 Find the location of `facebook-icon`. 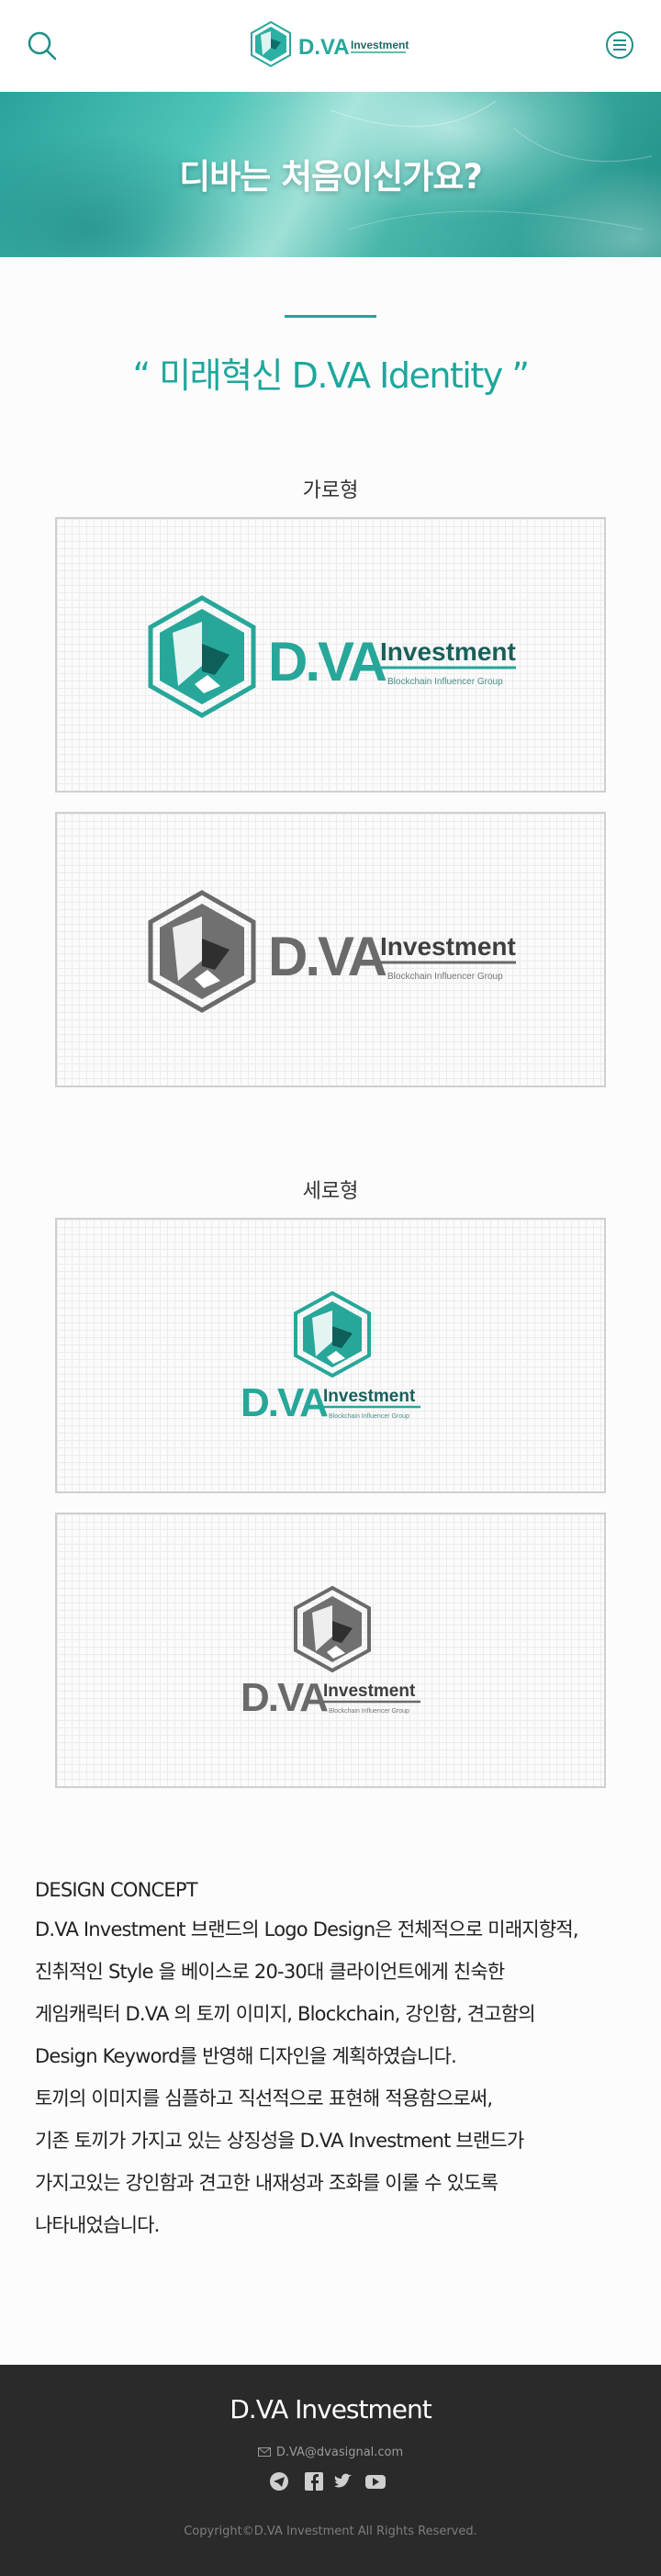

facebook-icon is located at coordinates (314, 2481).